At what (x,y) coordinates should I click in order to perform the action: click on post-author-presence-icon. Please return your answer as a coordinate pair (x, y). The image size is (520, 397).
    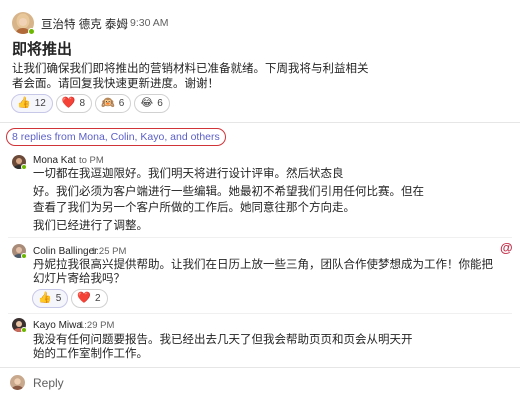
    Looking at the image, I should click on (31, 31).